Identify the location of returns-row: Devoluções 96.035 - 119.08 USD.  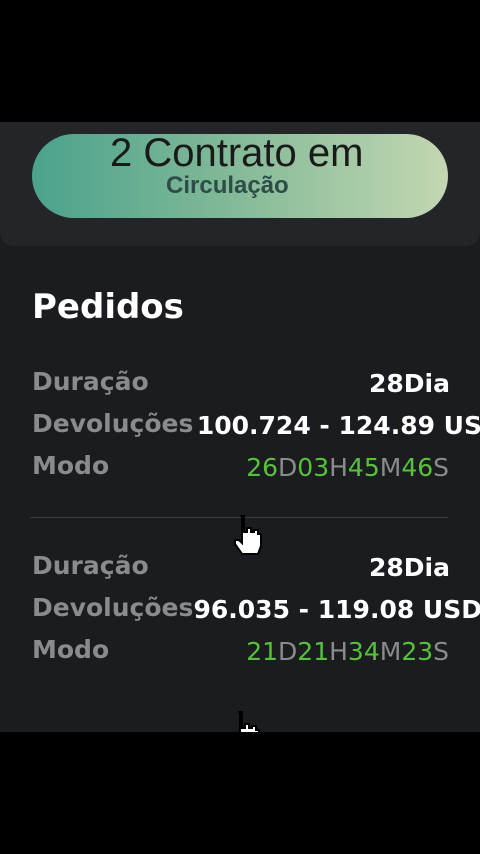
(240, 613).